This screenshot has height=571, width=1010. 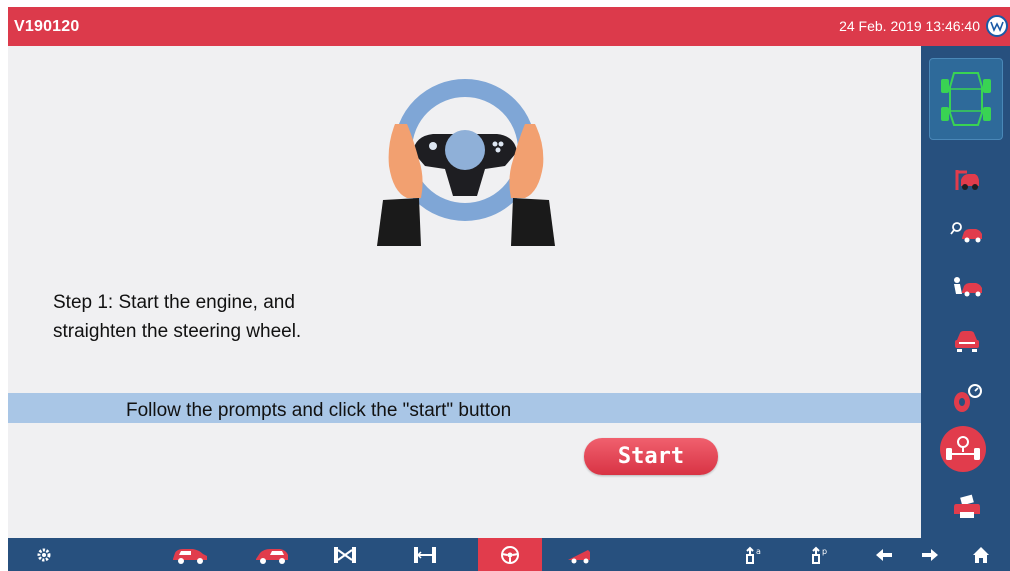 What do you see at coordinates (820, 554) in the screenshot?
I see `lift-alt-icon: p` at bounding box center [820, 554].